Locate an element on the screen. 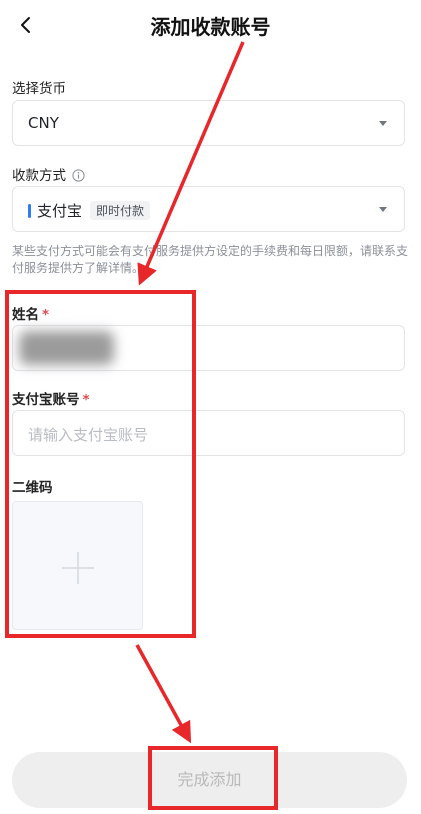 This screenshot has width=421, height=814. annotation-arrow-top is located at coordinates (191, 163).